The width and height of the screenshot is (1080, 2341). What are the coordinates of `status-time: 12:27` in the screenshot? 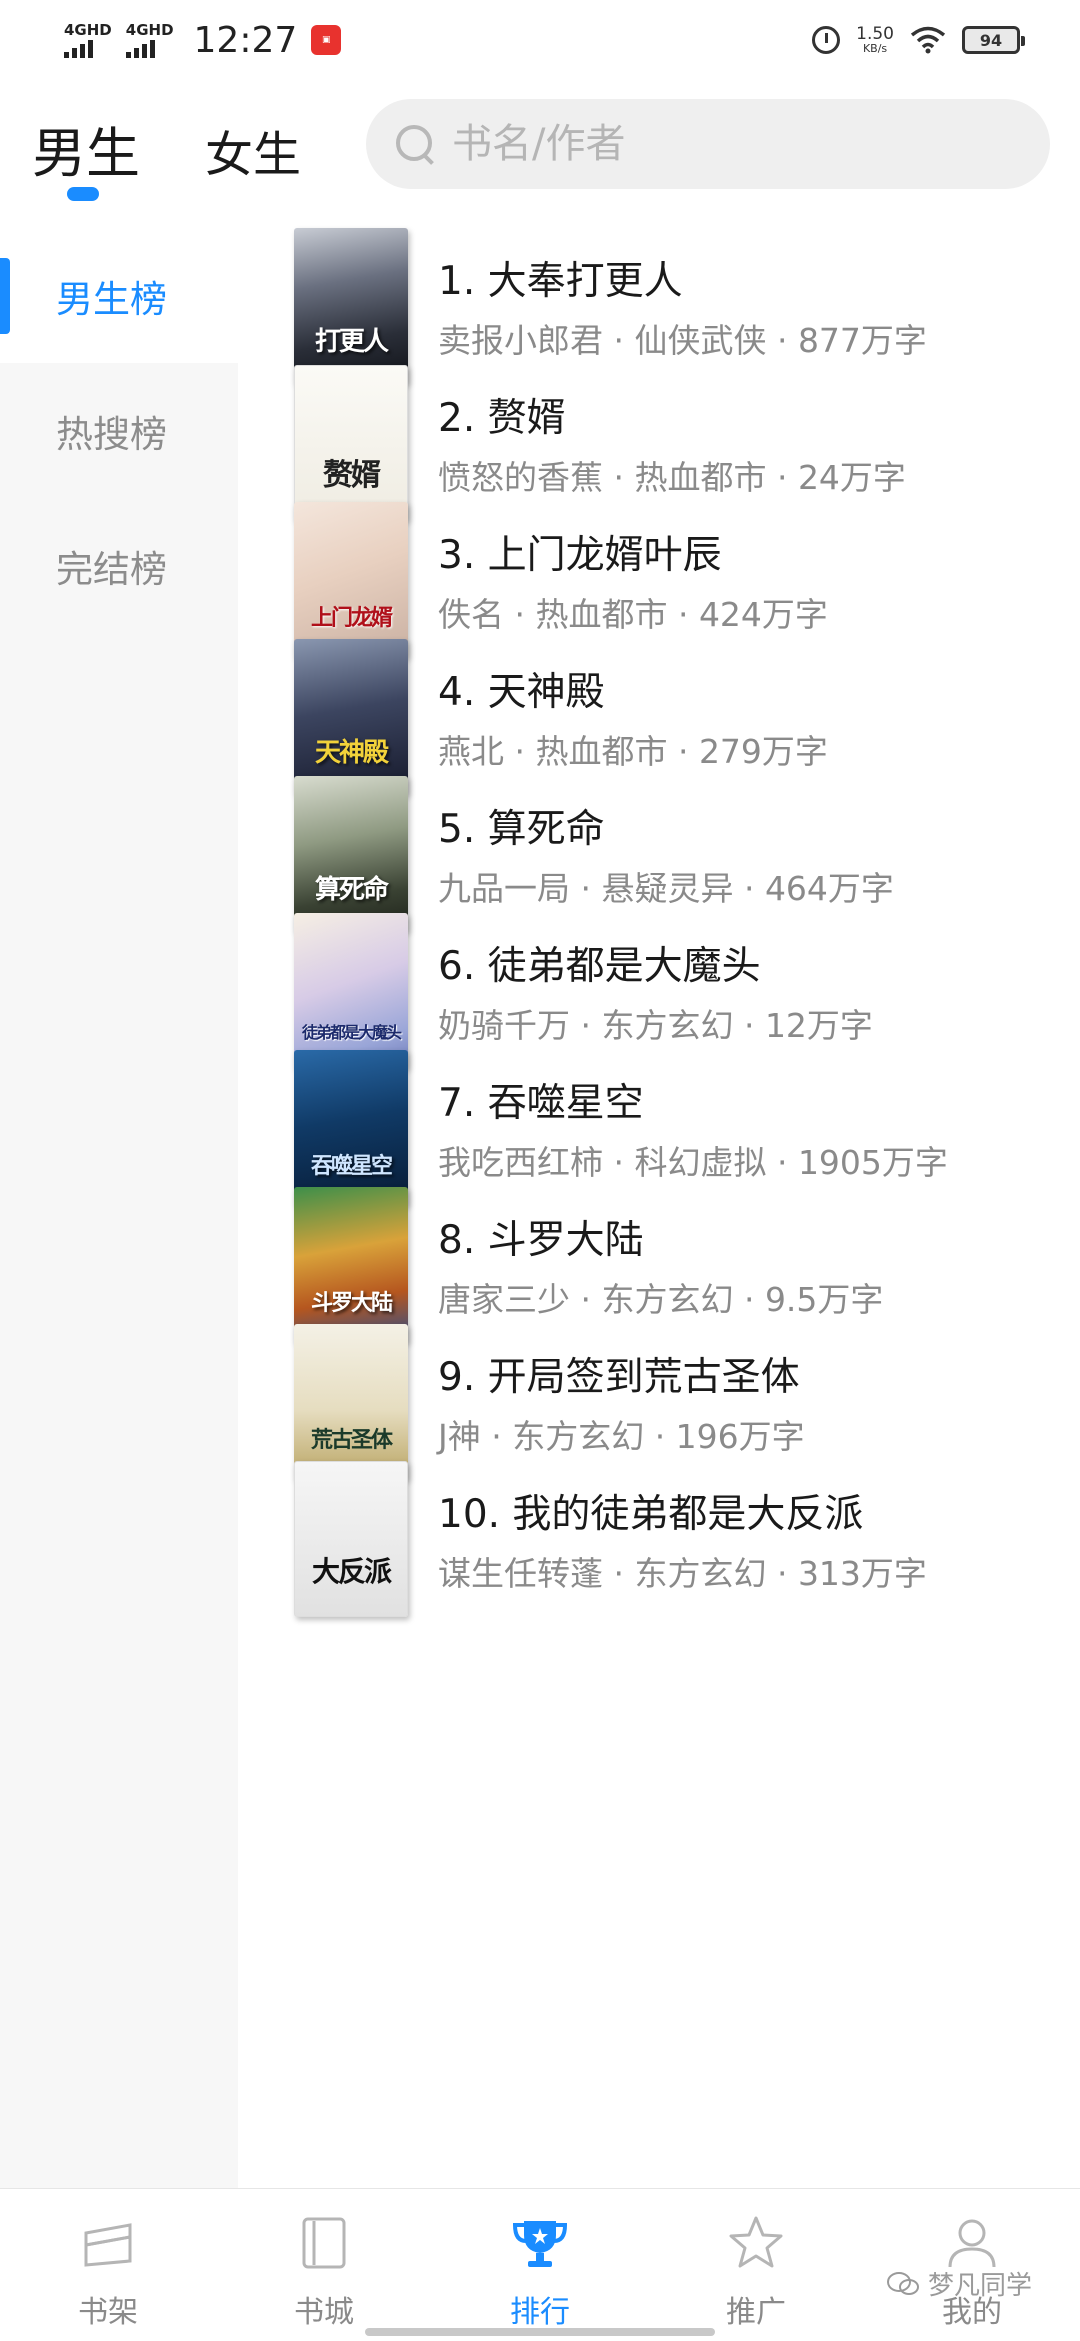 It's located at (245, 40).